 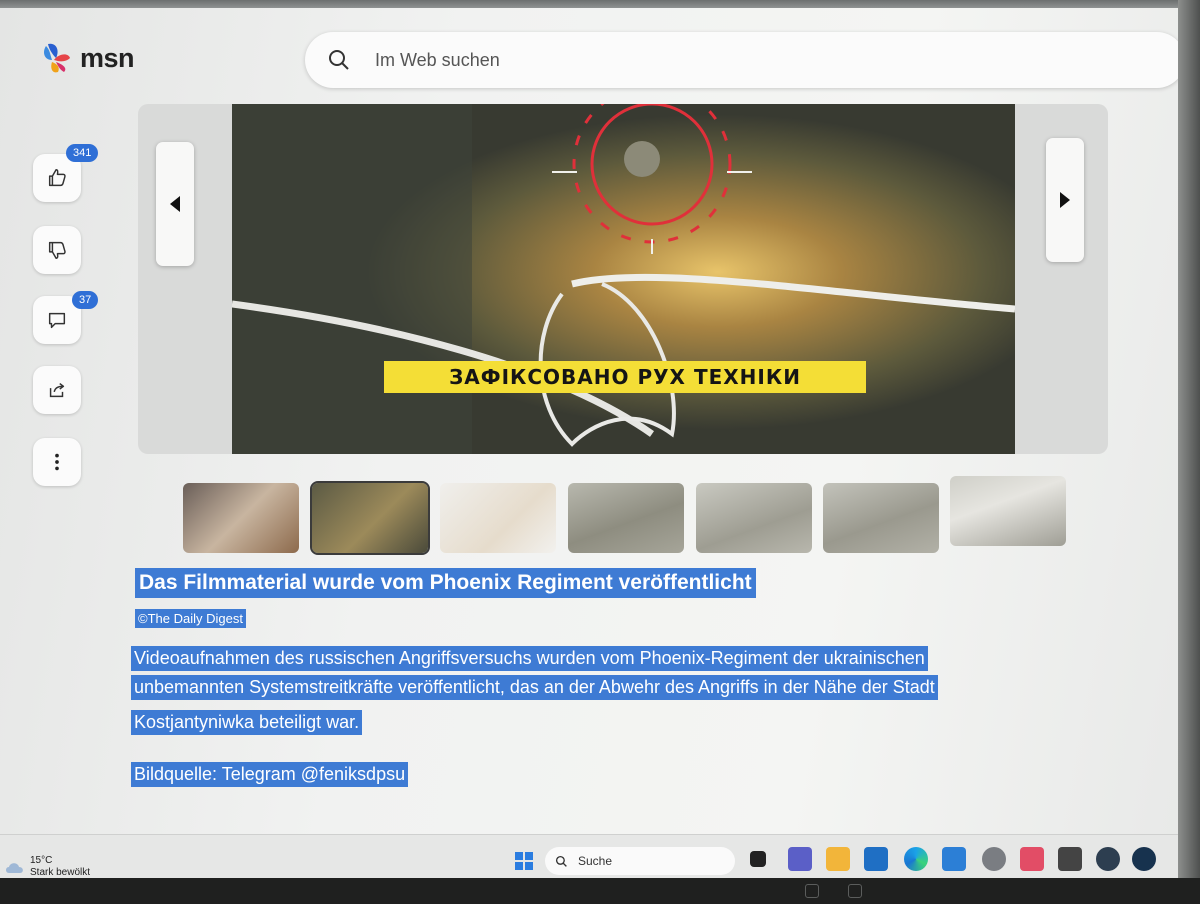 I want to click on chevron-left-icon, so click(x=175, y=204).